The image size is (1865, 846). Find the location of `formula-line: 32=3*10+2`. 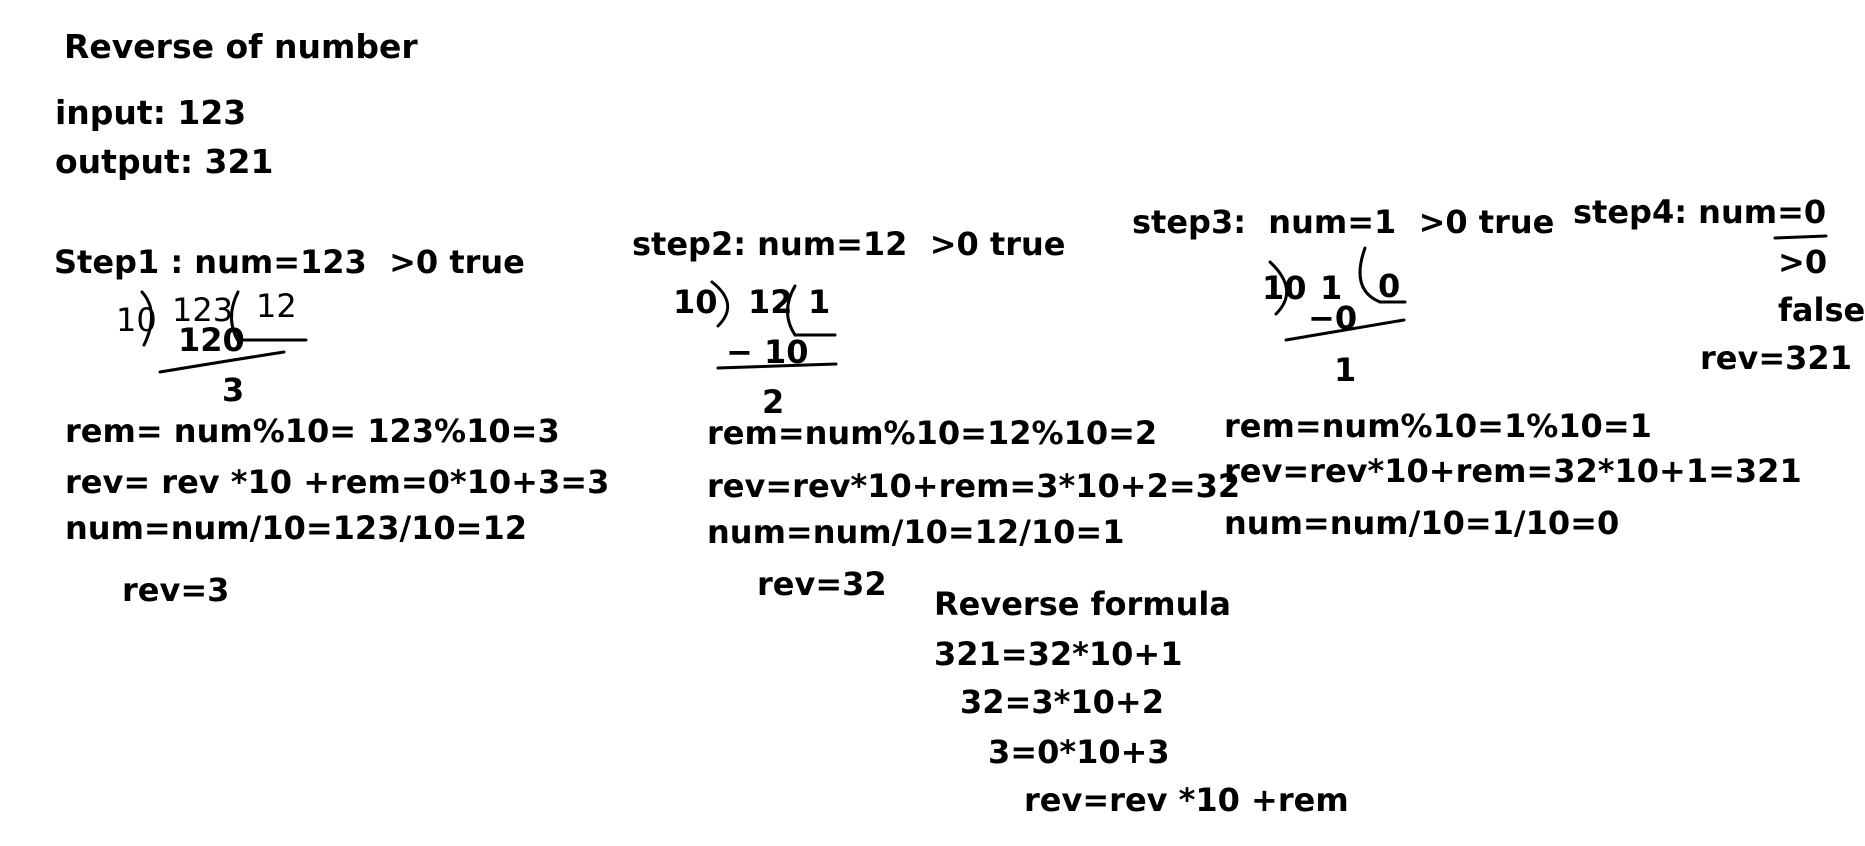

formula-line: 32=3*10+2 is located at coordinates (1062, 702).